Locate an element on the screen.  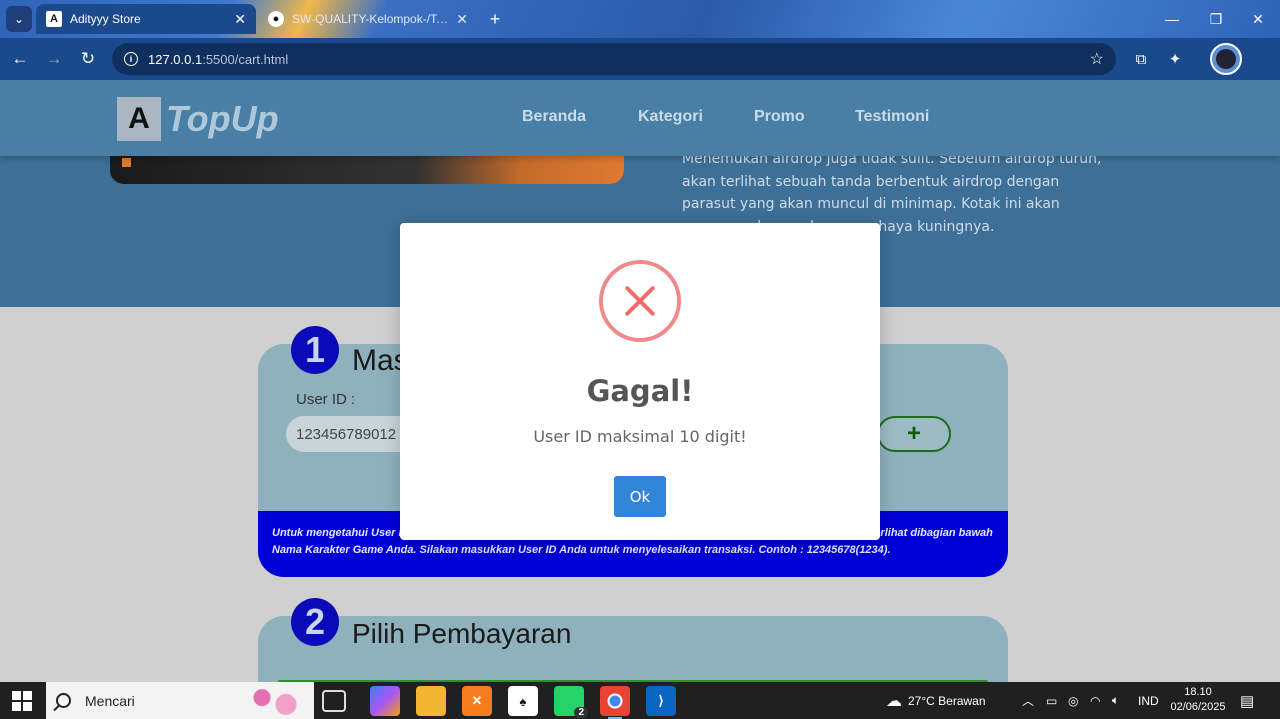
forward-arrow-icon: → is located at coordinates (54, 59).